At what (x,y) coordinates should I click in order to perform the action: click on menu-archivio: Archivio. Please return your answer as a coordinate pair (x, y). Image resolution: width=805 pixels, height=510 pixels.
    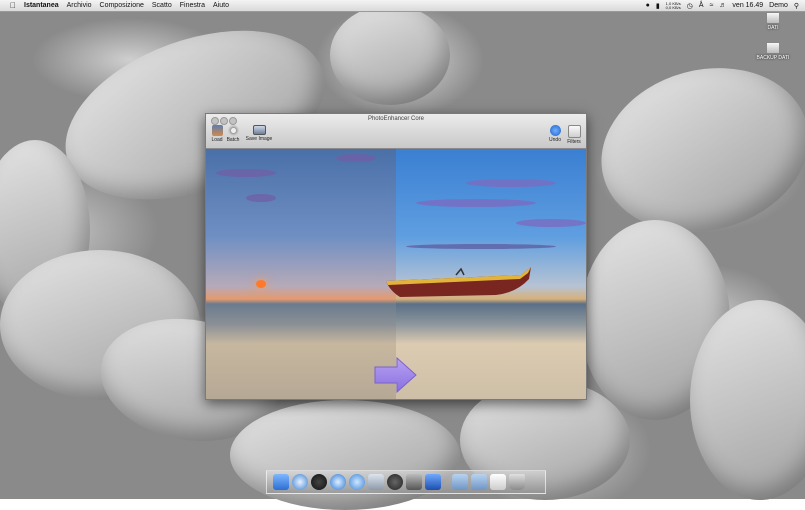
    Looking at the image, I should click on (79, 5).